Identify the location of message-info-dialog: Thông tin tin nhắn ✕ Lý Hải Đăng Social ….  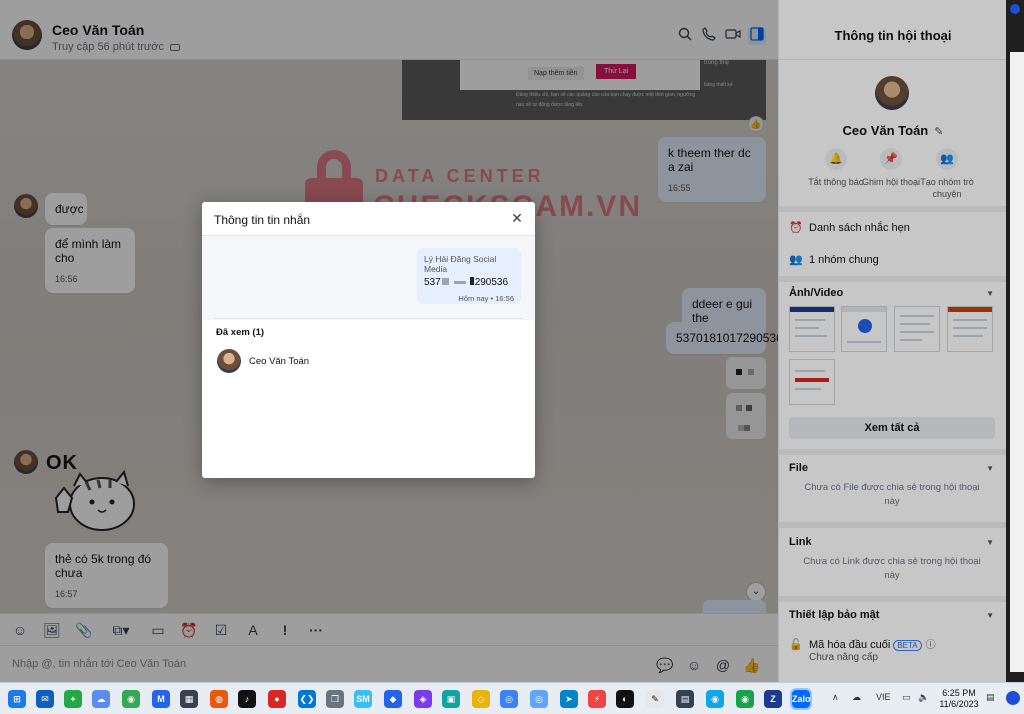
(368, 340).